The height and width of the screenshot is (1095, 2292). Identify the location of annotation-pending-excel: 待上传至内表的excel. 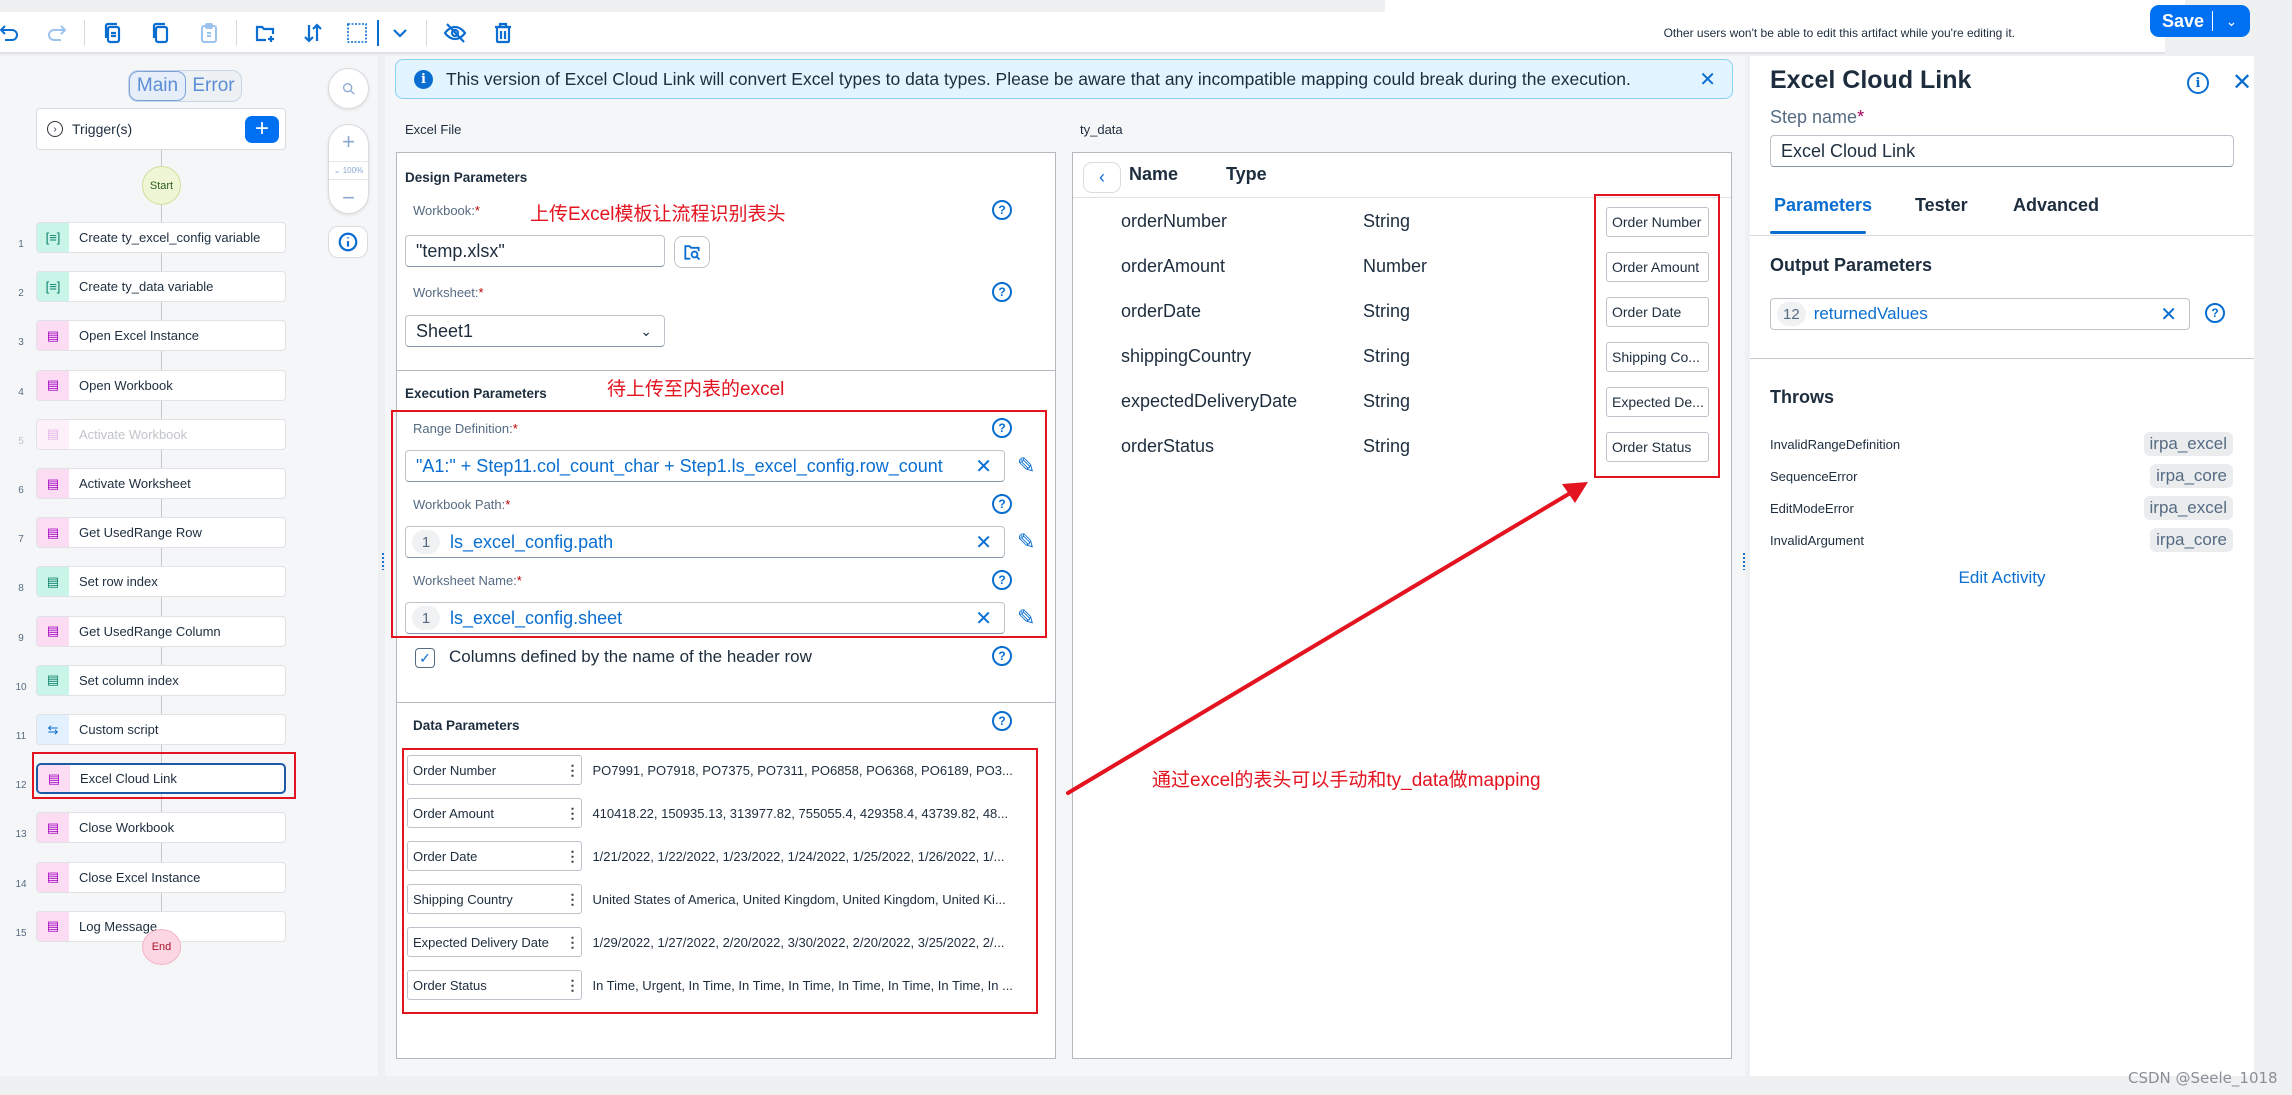
(696, 389).